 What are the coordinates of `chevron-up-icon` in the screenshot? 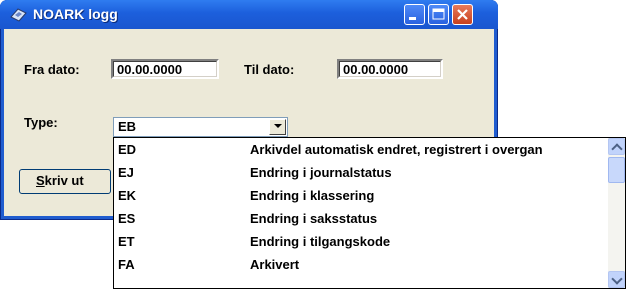 It's located at (617, 149).